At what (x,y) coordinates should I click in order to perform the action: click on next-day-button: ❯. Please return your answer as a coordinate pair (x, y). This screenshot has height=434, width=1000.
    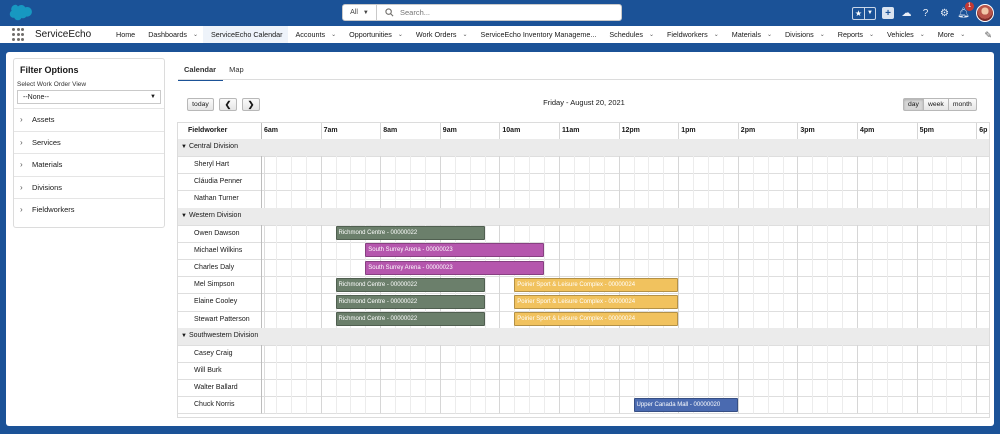
    Looking at the image, I should click on (251, 104).